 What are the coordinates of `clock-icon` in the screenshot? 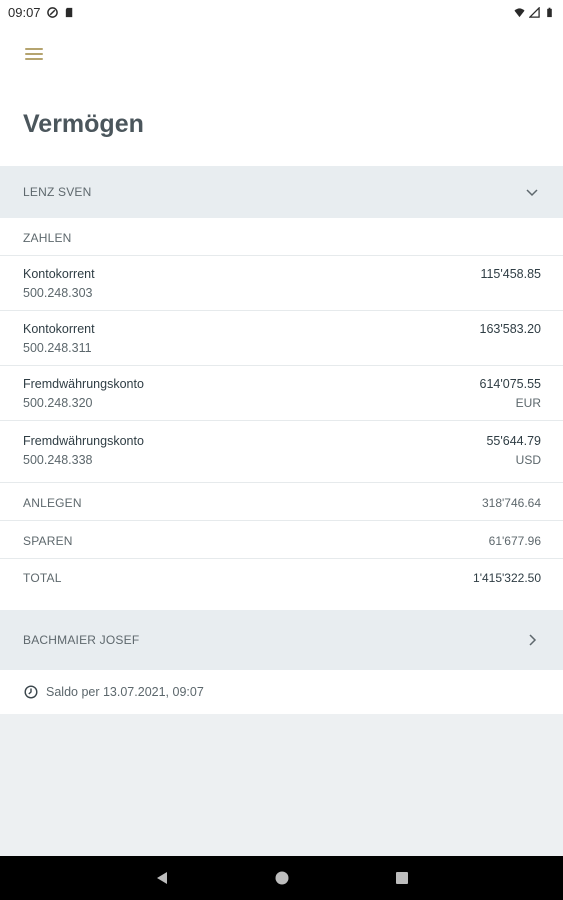 It's located at (31, 692).